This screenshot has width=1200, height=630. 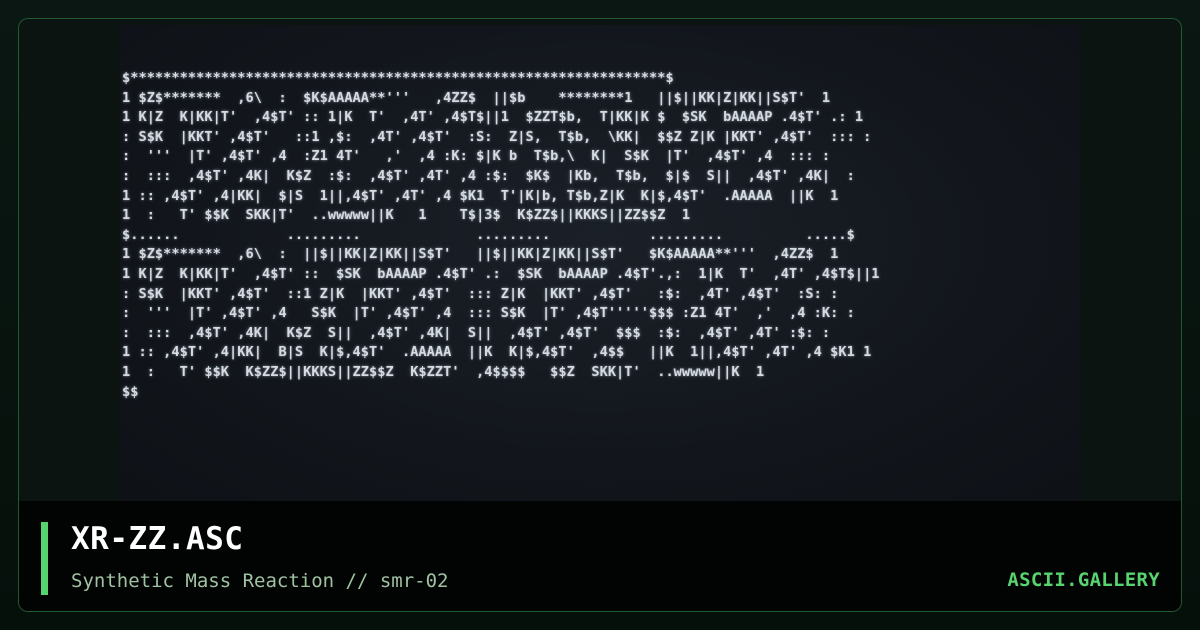 What do you see at coordinates (157, 539) in the screenshot?
I see `artwork-title: XR-ZZ.ASC` at bounding box center [157, 539].